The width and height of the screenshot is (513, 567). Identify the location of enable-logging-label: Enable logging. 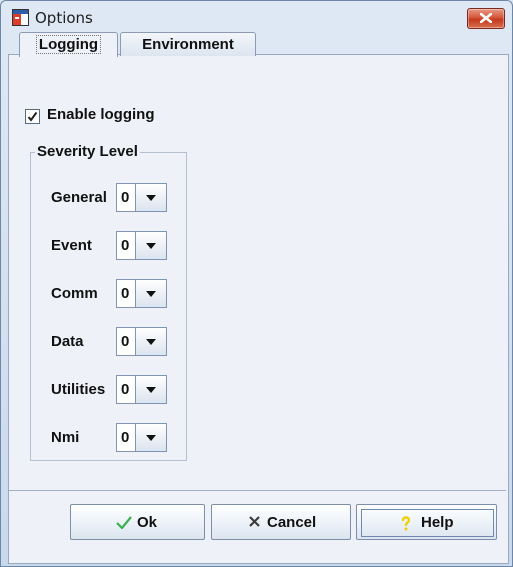
(101, 114).